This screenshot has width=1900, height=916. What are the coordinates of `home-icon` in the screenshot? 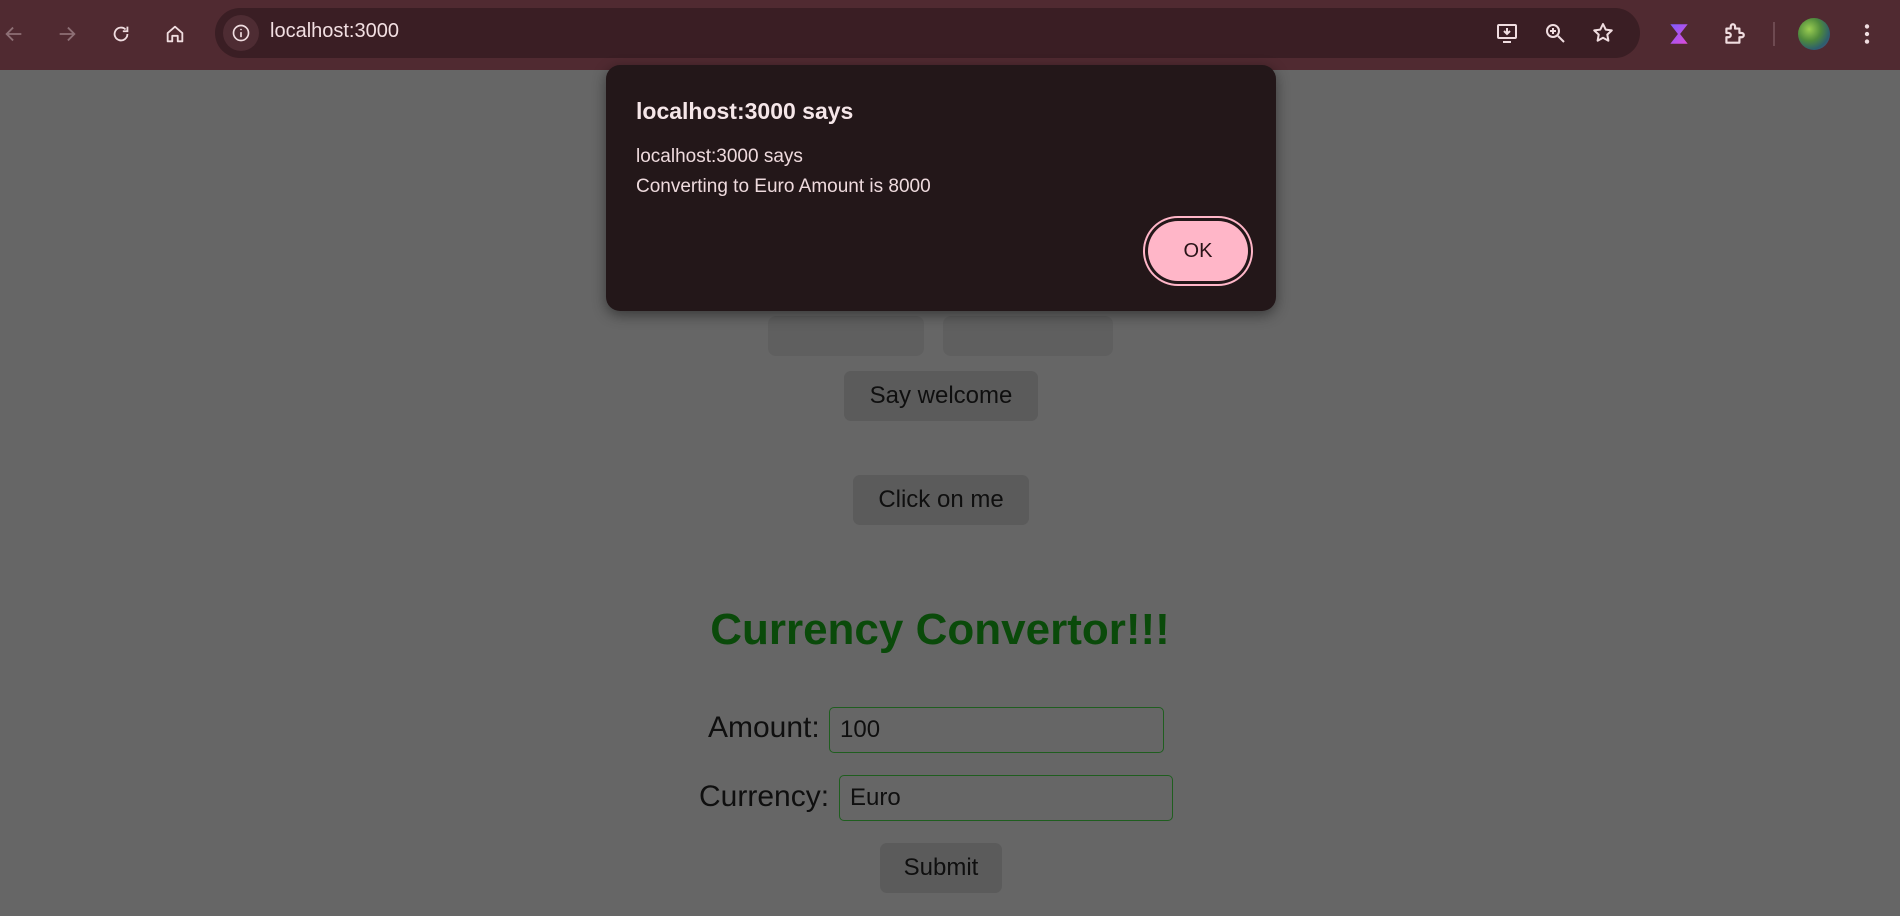 It's located at (175, 34).